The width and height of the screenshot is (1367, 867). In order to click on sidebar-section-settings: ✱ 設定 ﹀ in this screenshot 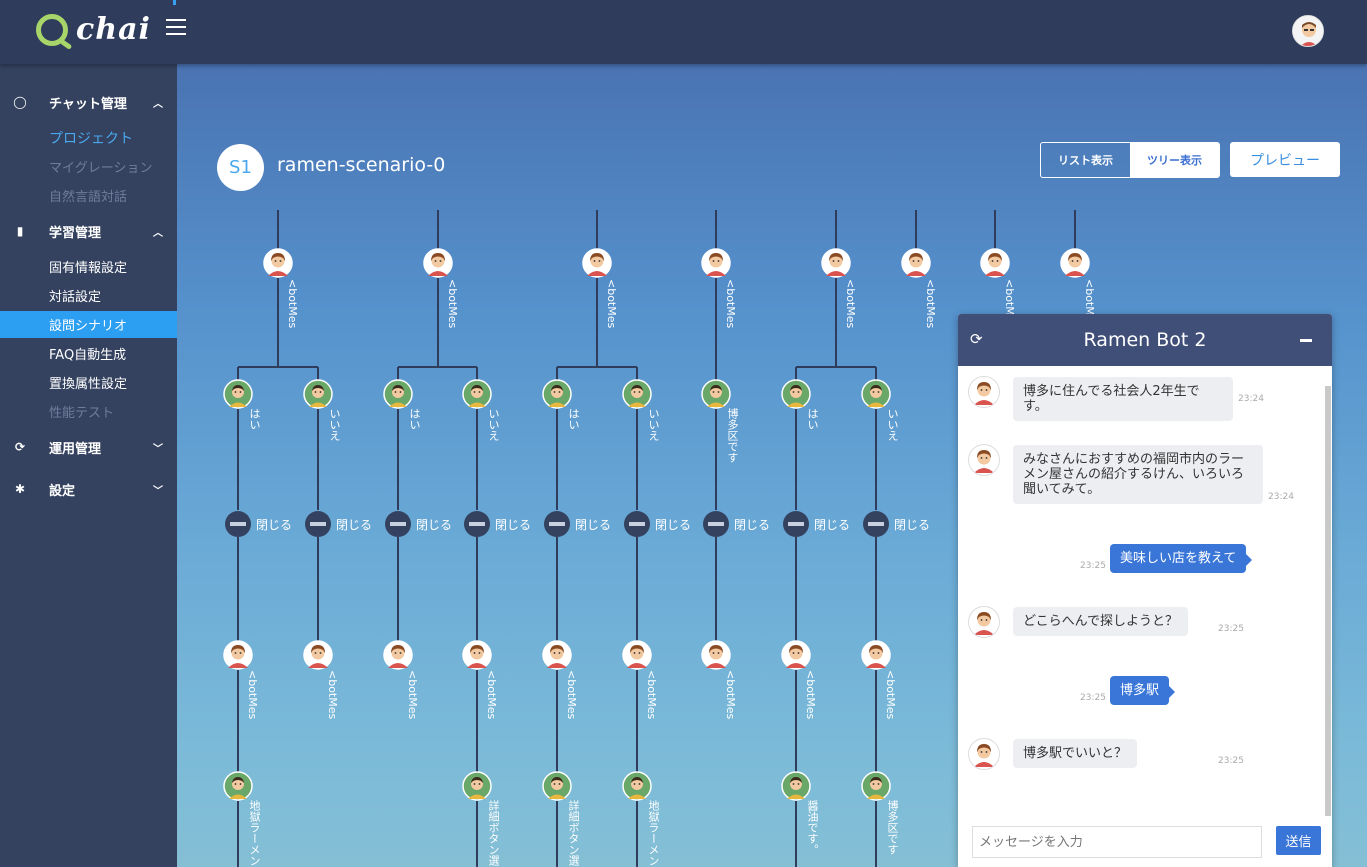, I will do `click(88, 489)`.